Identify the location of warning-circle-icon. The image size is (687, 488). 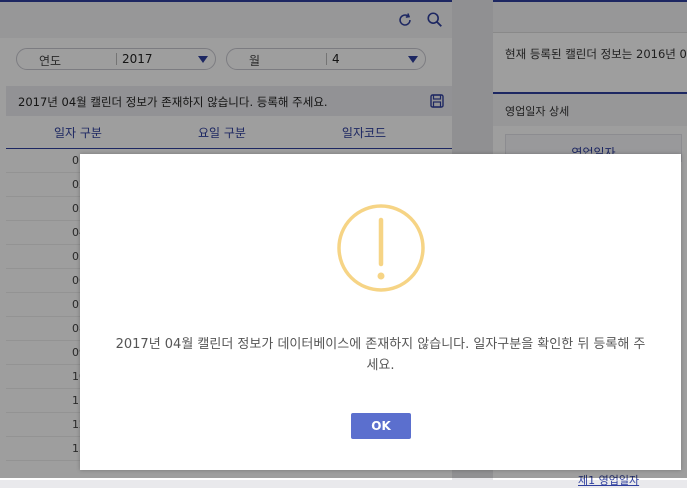
(381, 248).